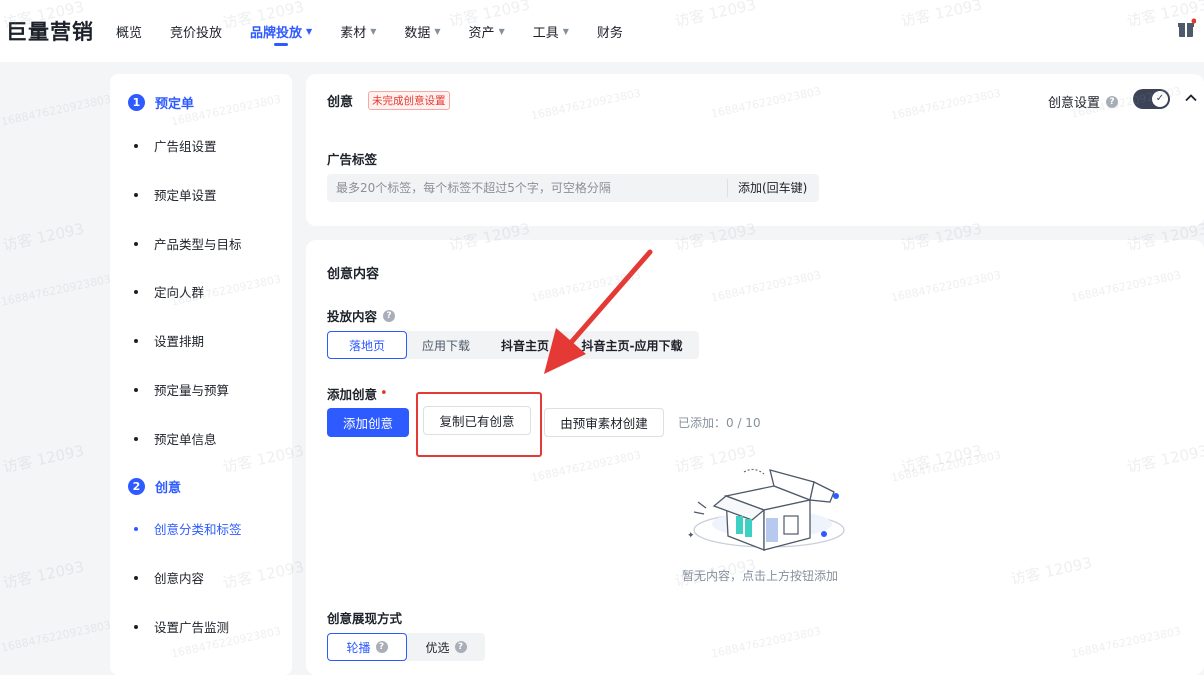 The width and height of the screenshot is (1204, 675). I want to click on display-mode-label: 创意展现方式, so click(365, 618).